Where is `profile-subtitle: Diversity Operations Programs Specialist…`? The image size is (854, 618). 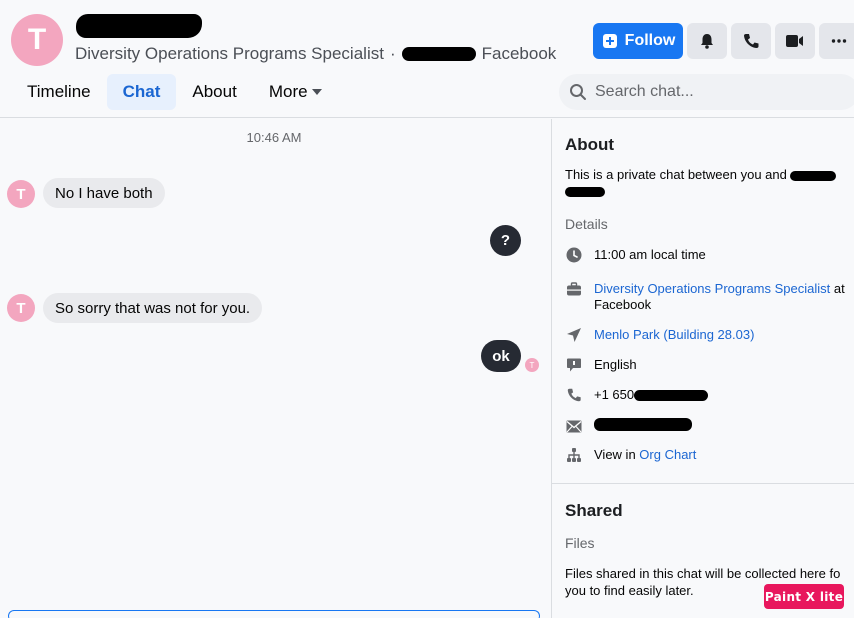 profile-subtitle: Diversity Operations Programs Specialist… is located at coordinates (315, 54).